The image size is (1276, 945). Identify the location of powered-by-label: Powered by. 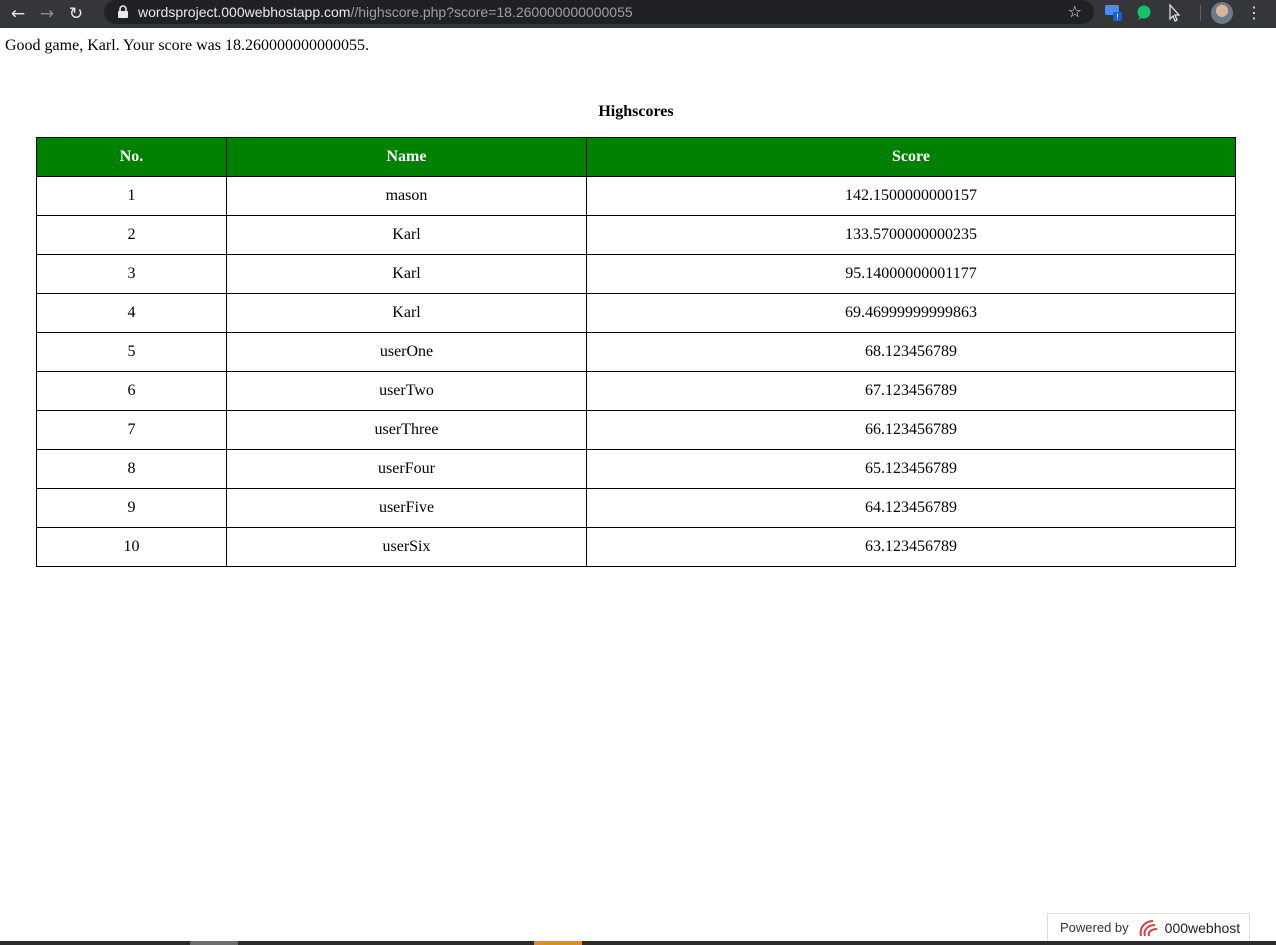
(1094, 927).